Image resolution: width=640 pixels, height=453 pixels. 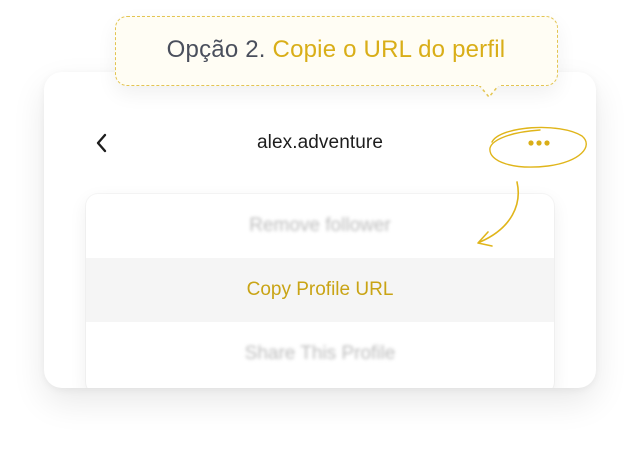 I want to click on callout-pointer-icon, so click(x=489, y=91).